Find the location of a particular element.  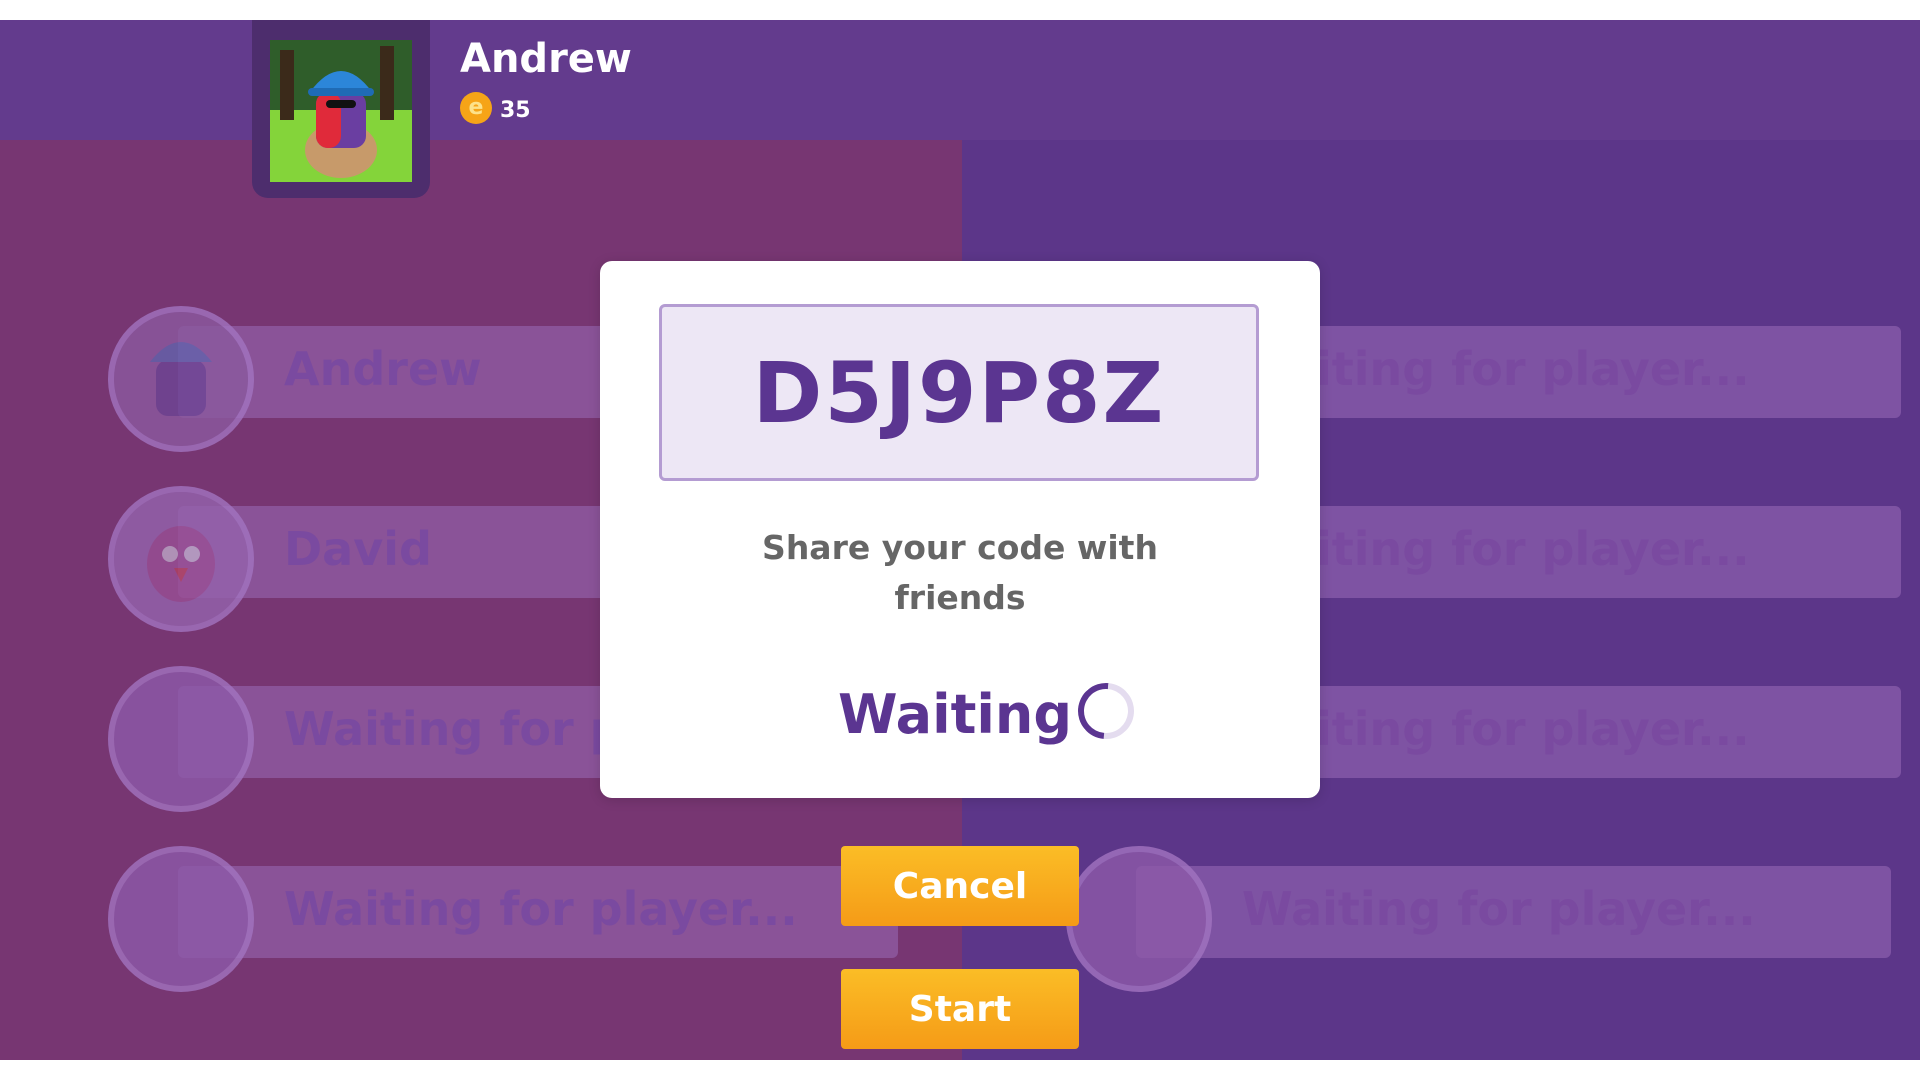

profile-name: Andrew is located at coordinates (546, 59).